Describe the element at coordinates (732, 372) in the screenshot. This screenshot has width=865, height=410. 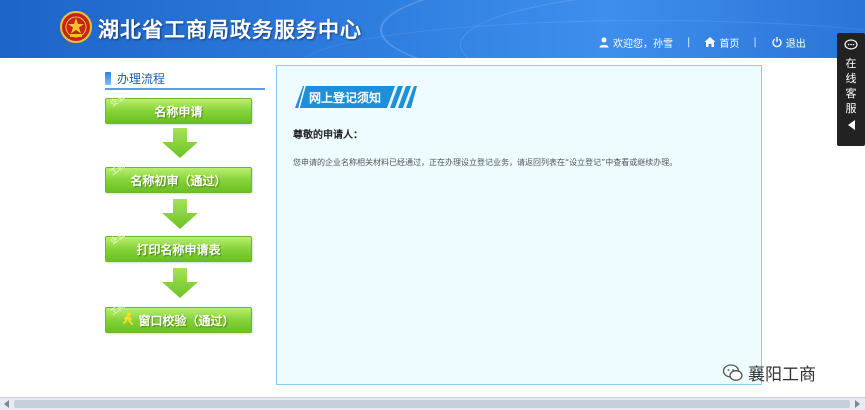
I see `wechat-icon` at that location.